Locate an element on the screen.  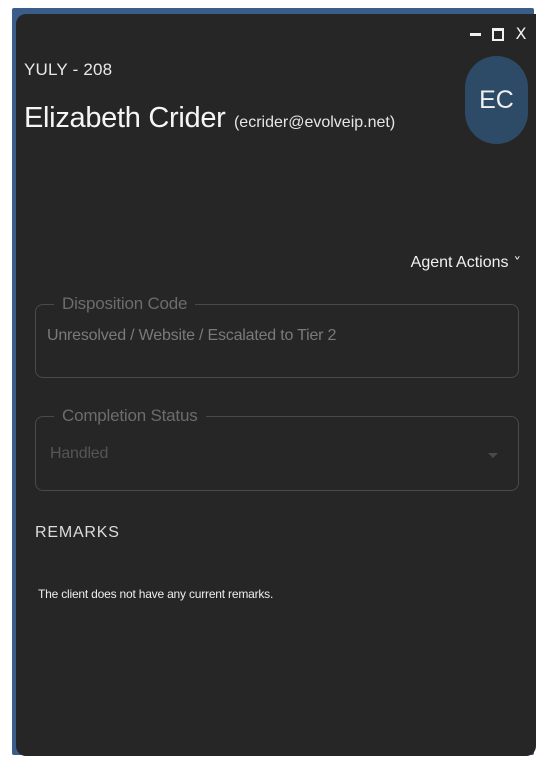
close-button: X is located at coordinates (521, 34).